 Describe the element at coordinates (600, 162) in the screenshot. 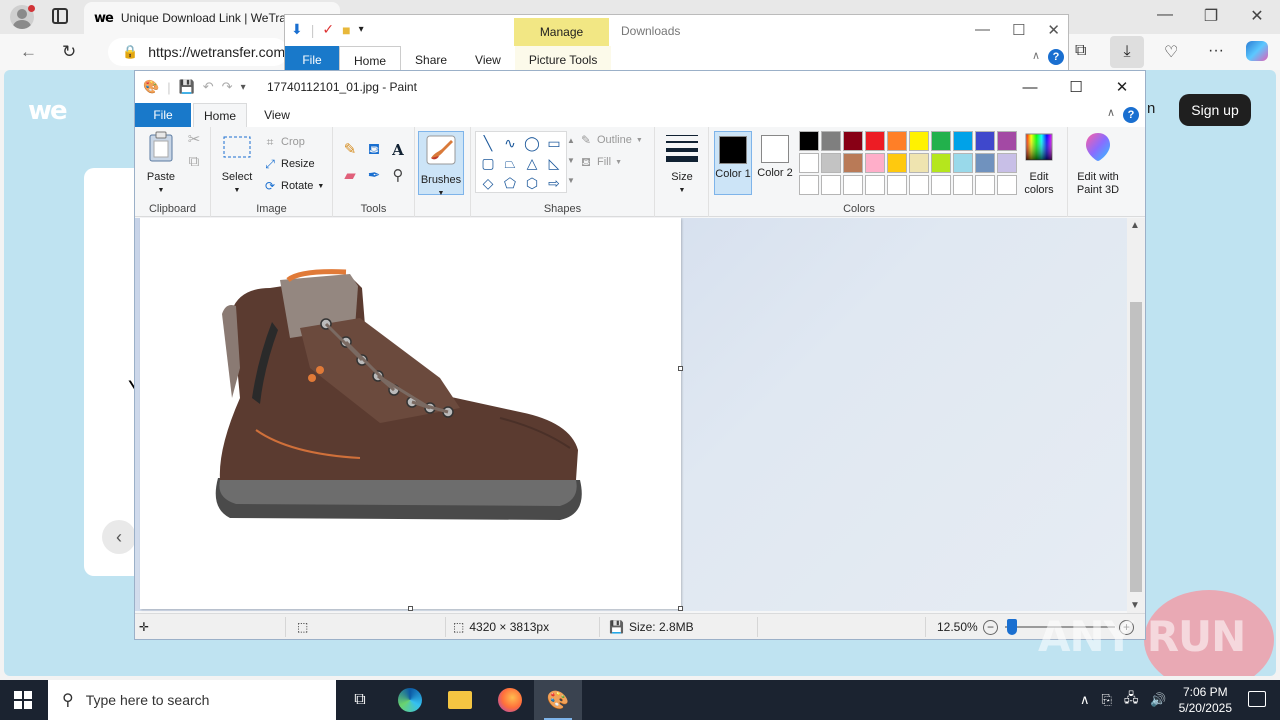

I see `fill-button: ⛾ Fill ▼` at that location.